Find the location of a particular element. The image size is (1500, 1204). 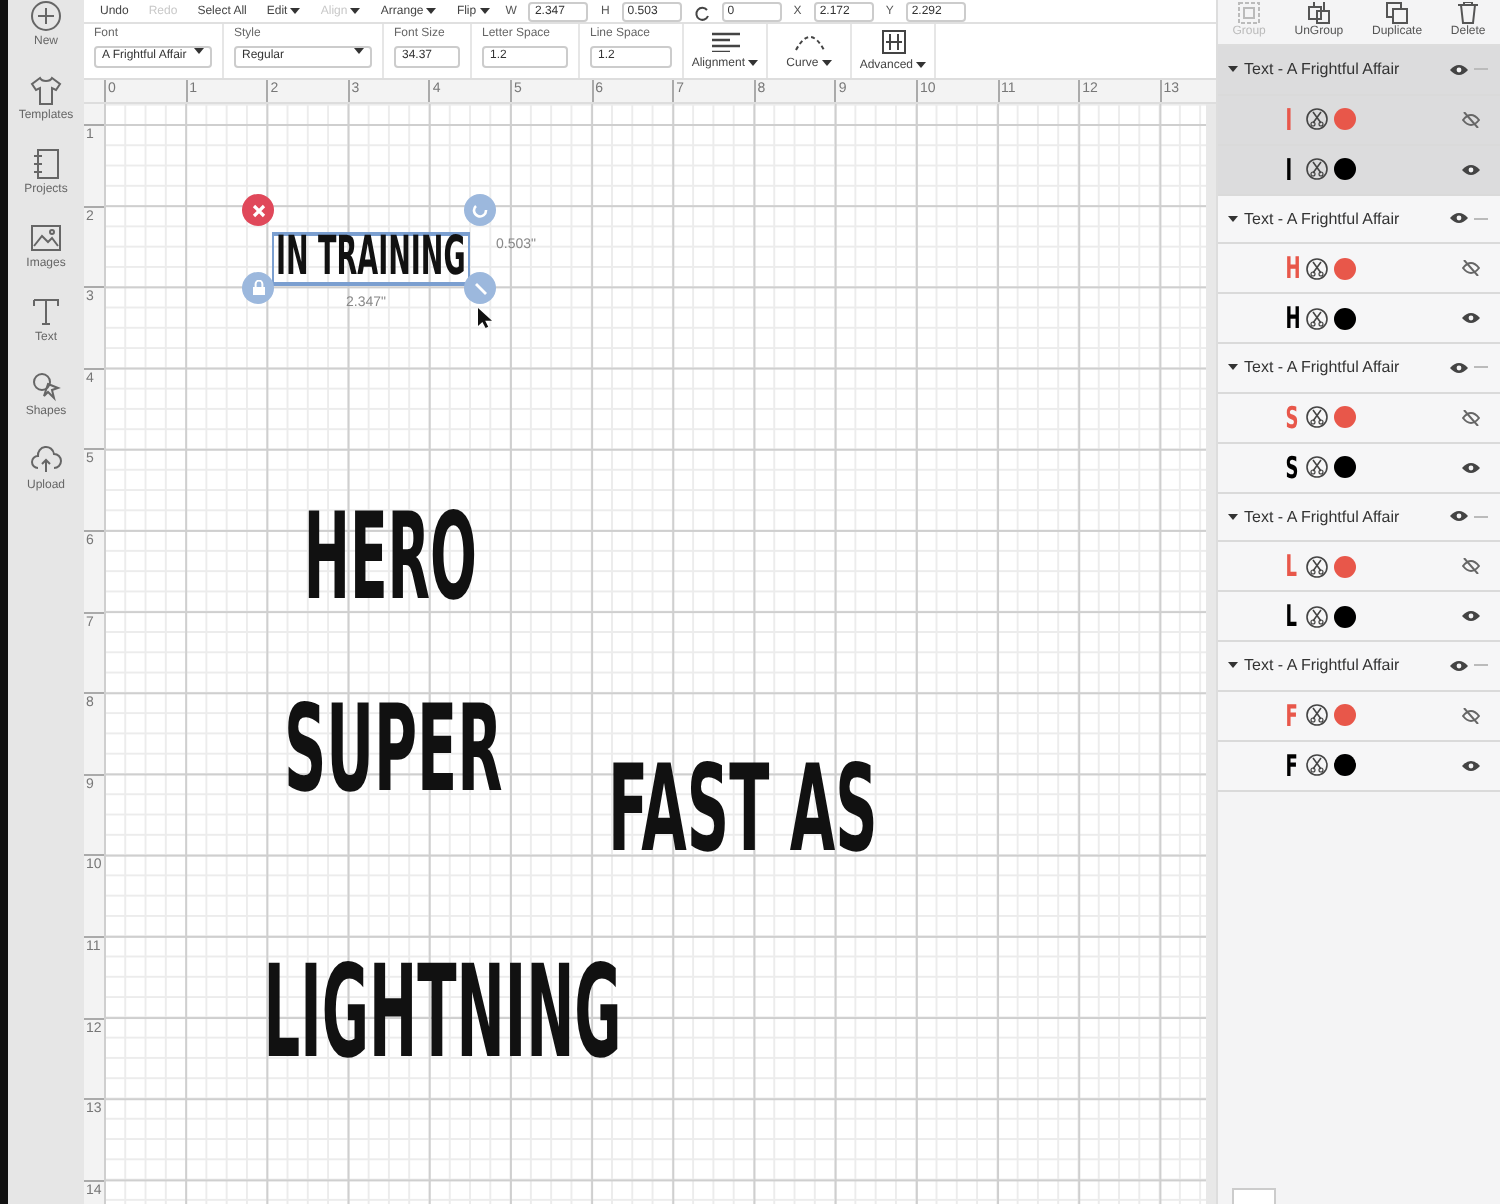

canvas-text: SUPER is located at coordinates (393, 752).